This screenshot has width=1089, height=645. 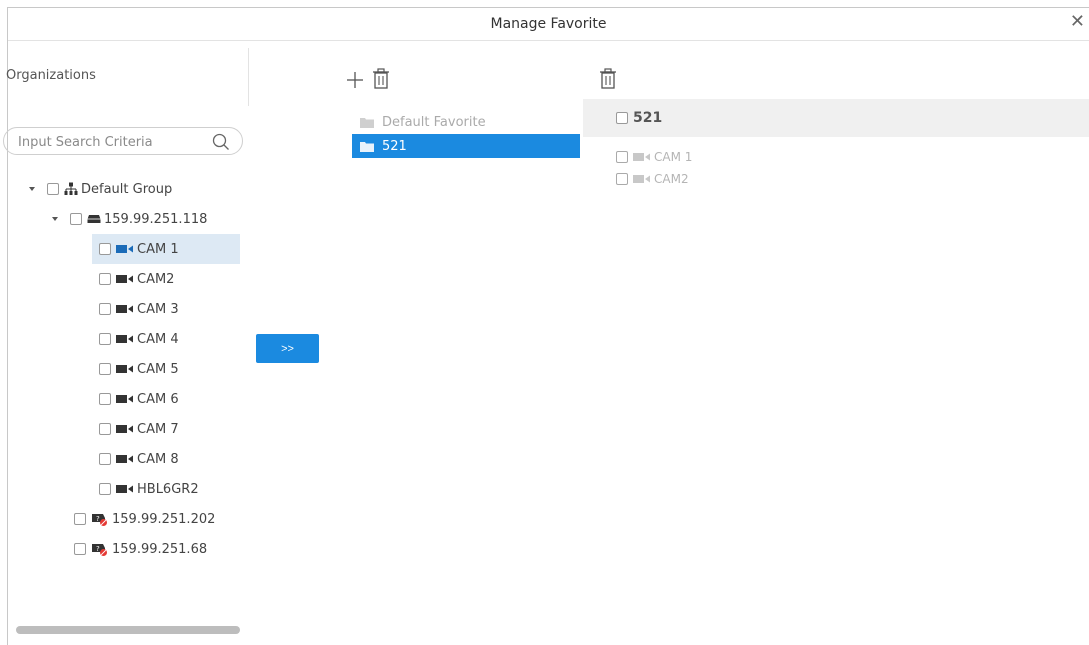 I want to click on favorite-item-selected: 521, so click(x=466, y=146).